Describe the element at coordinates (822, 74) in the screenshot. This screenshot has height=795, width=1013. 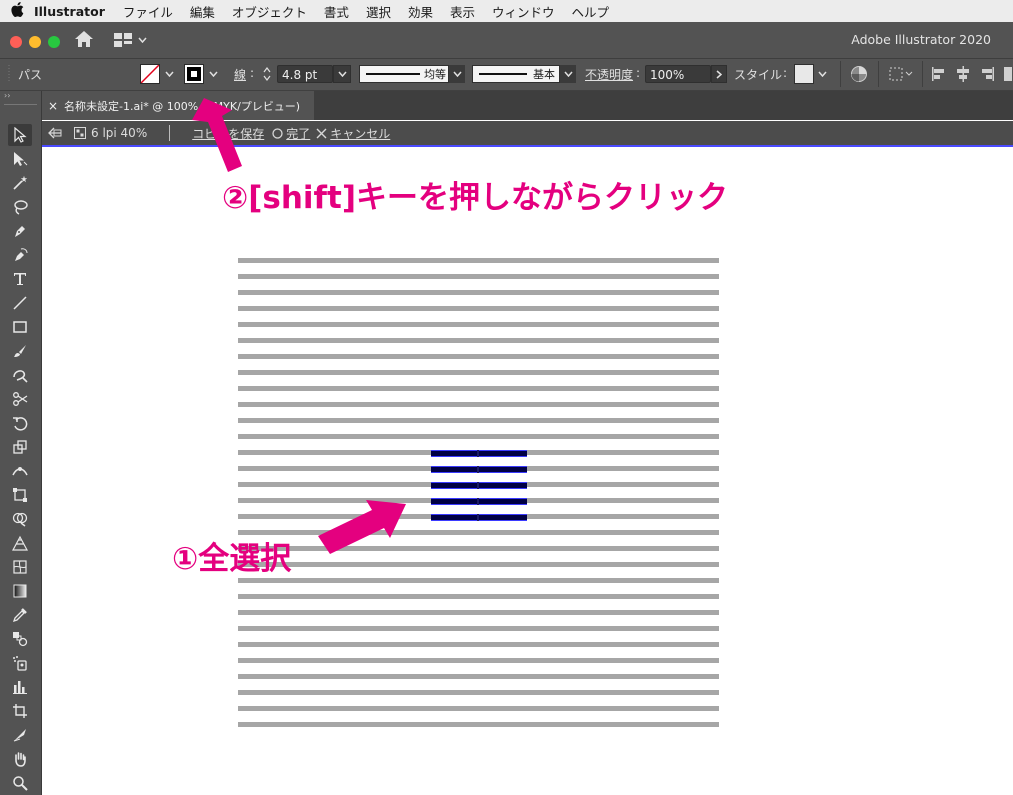
I see `graphic-style-dropdown` at that location.